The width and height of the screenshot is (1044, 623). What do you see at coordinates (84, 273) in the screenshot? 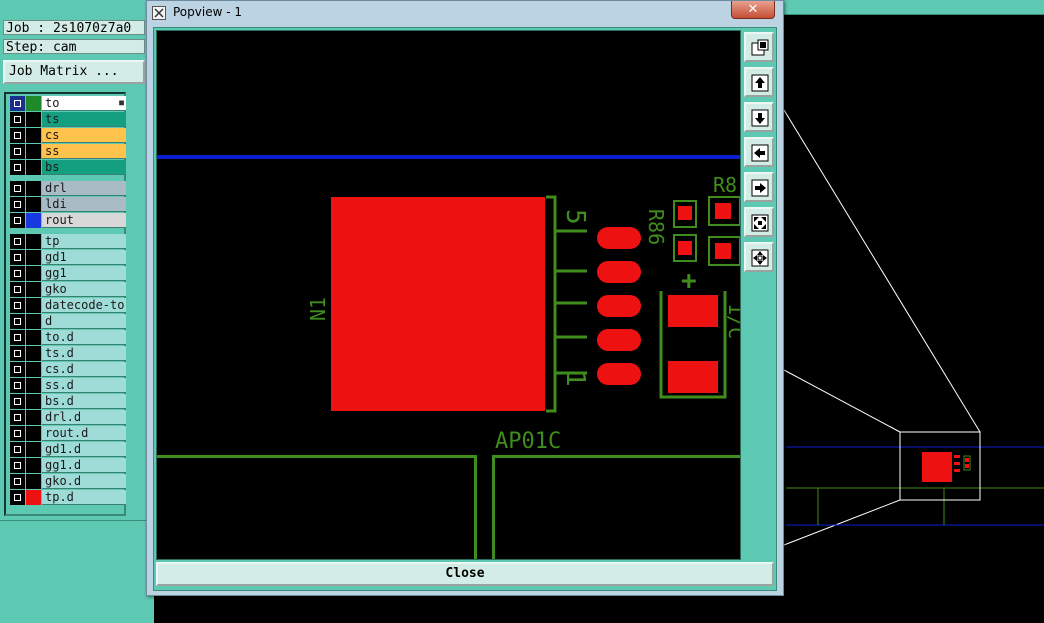
I see `layer-name: gg1` at bounding box center [84, 273].